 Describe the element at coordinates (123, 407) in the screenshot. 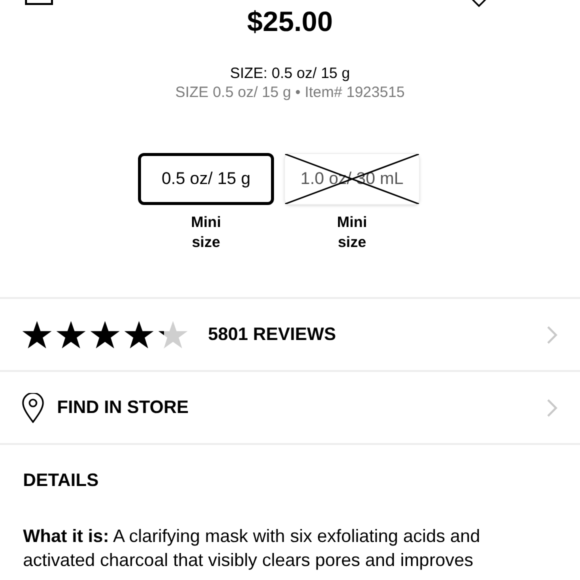

I see `find-in-store-label: FIND IN STORE` at that location.